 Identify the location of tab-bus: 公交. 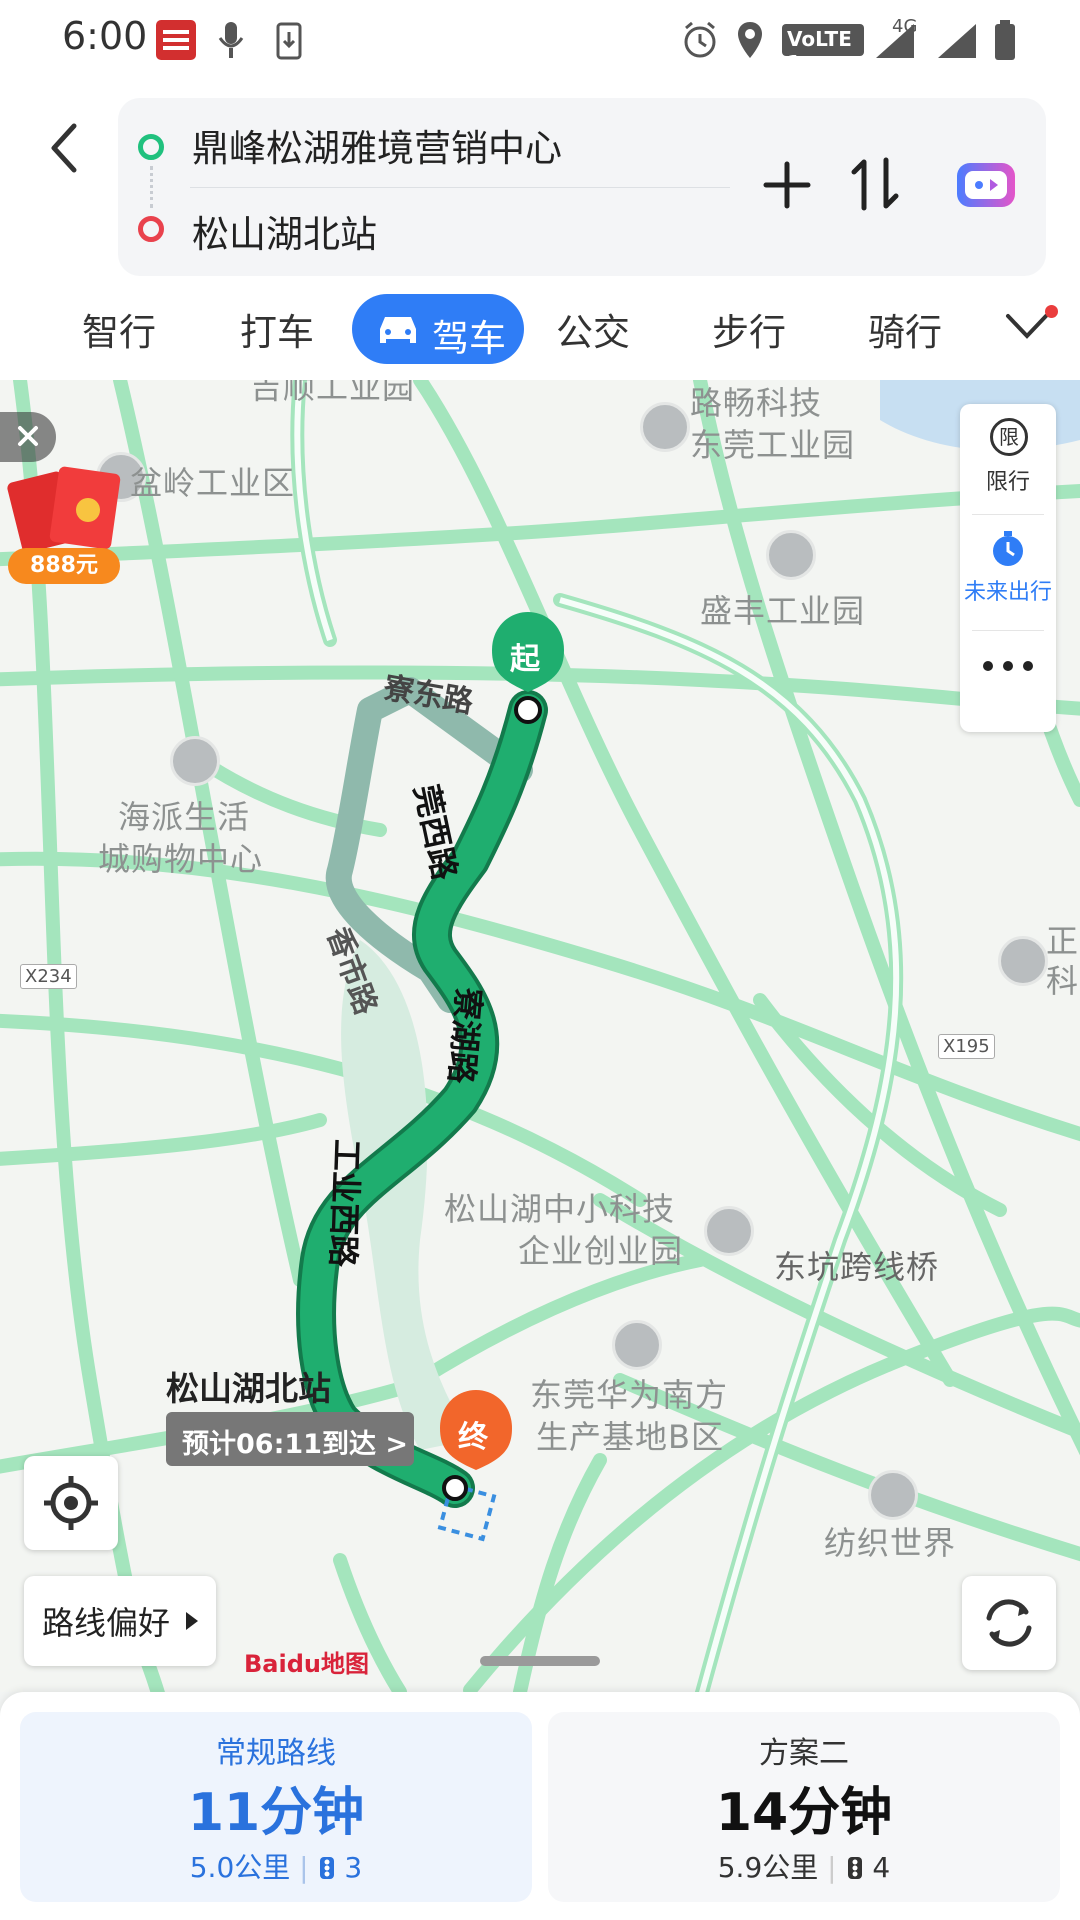
(593, 329).